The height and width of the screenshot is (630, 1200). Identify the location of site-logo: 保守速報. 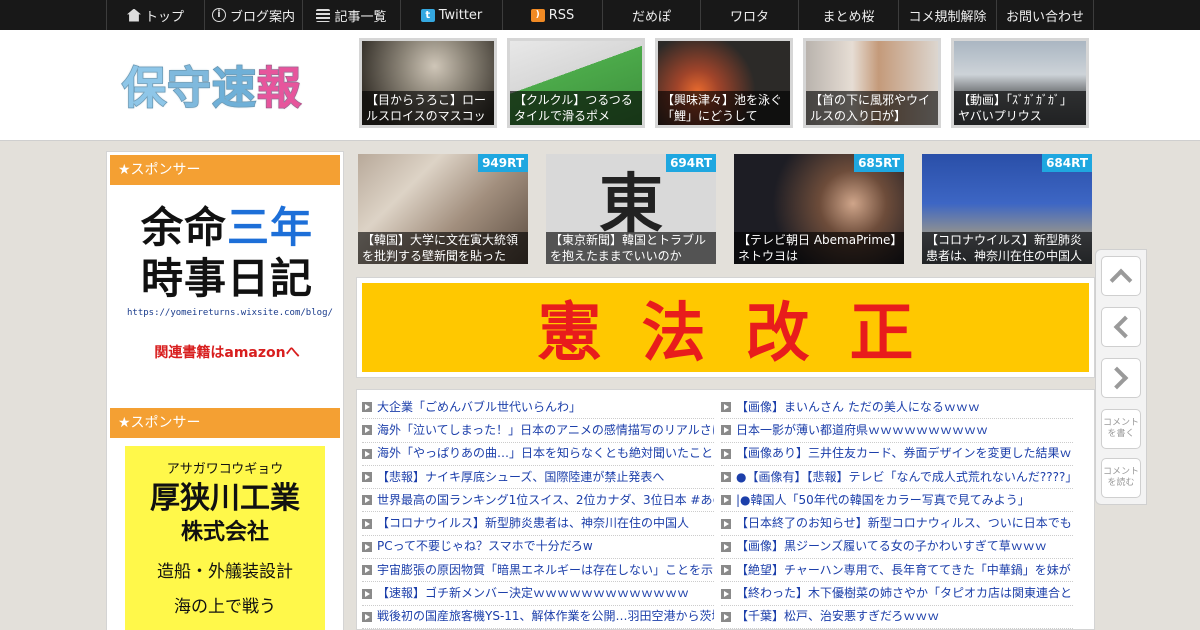
(221, 85).